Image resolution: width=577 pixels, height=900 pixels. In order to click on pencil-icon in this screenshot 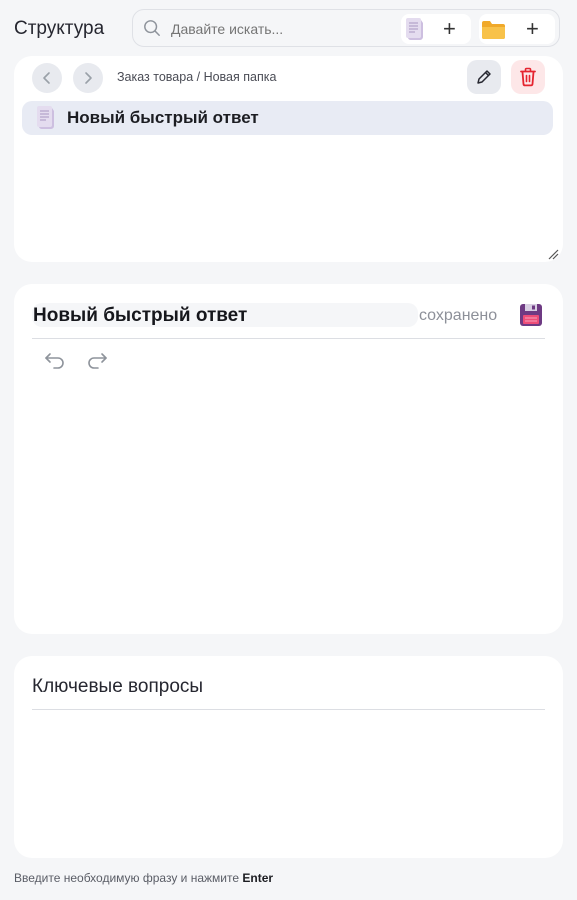, I will do `click(484, 77)`.